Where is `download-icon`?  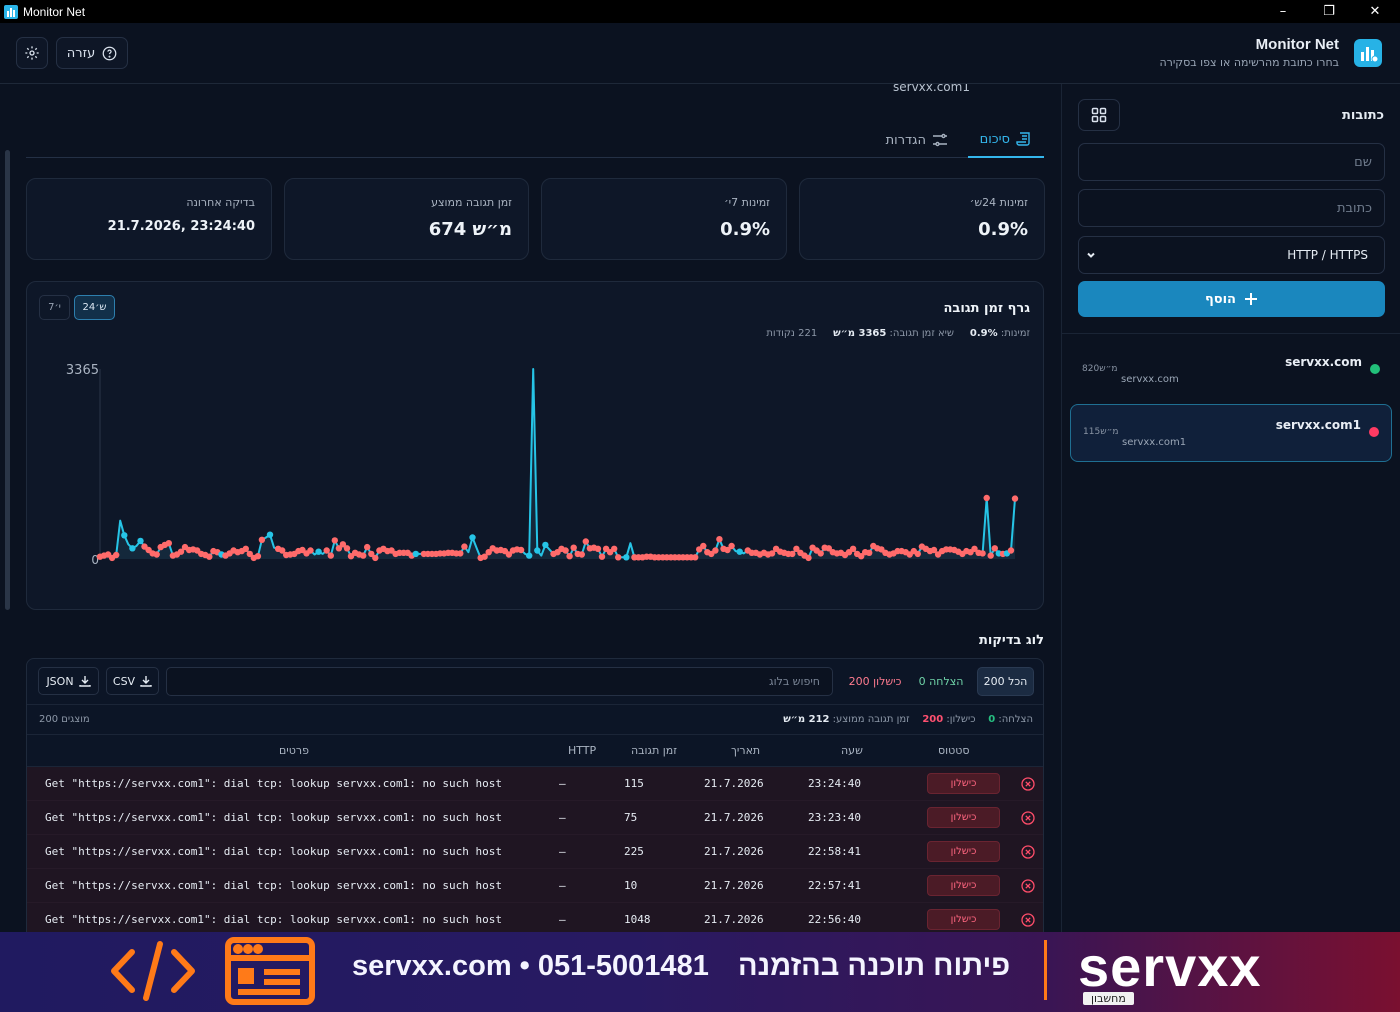 download-icon is located at coordinates (146, 681).